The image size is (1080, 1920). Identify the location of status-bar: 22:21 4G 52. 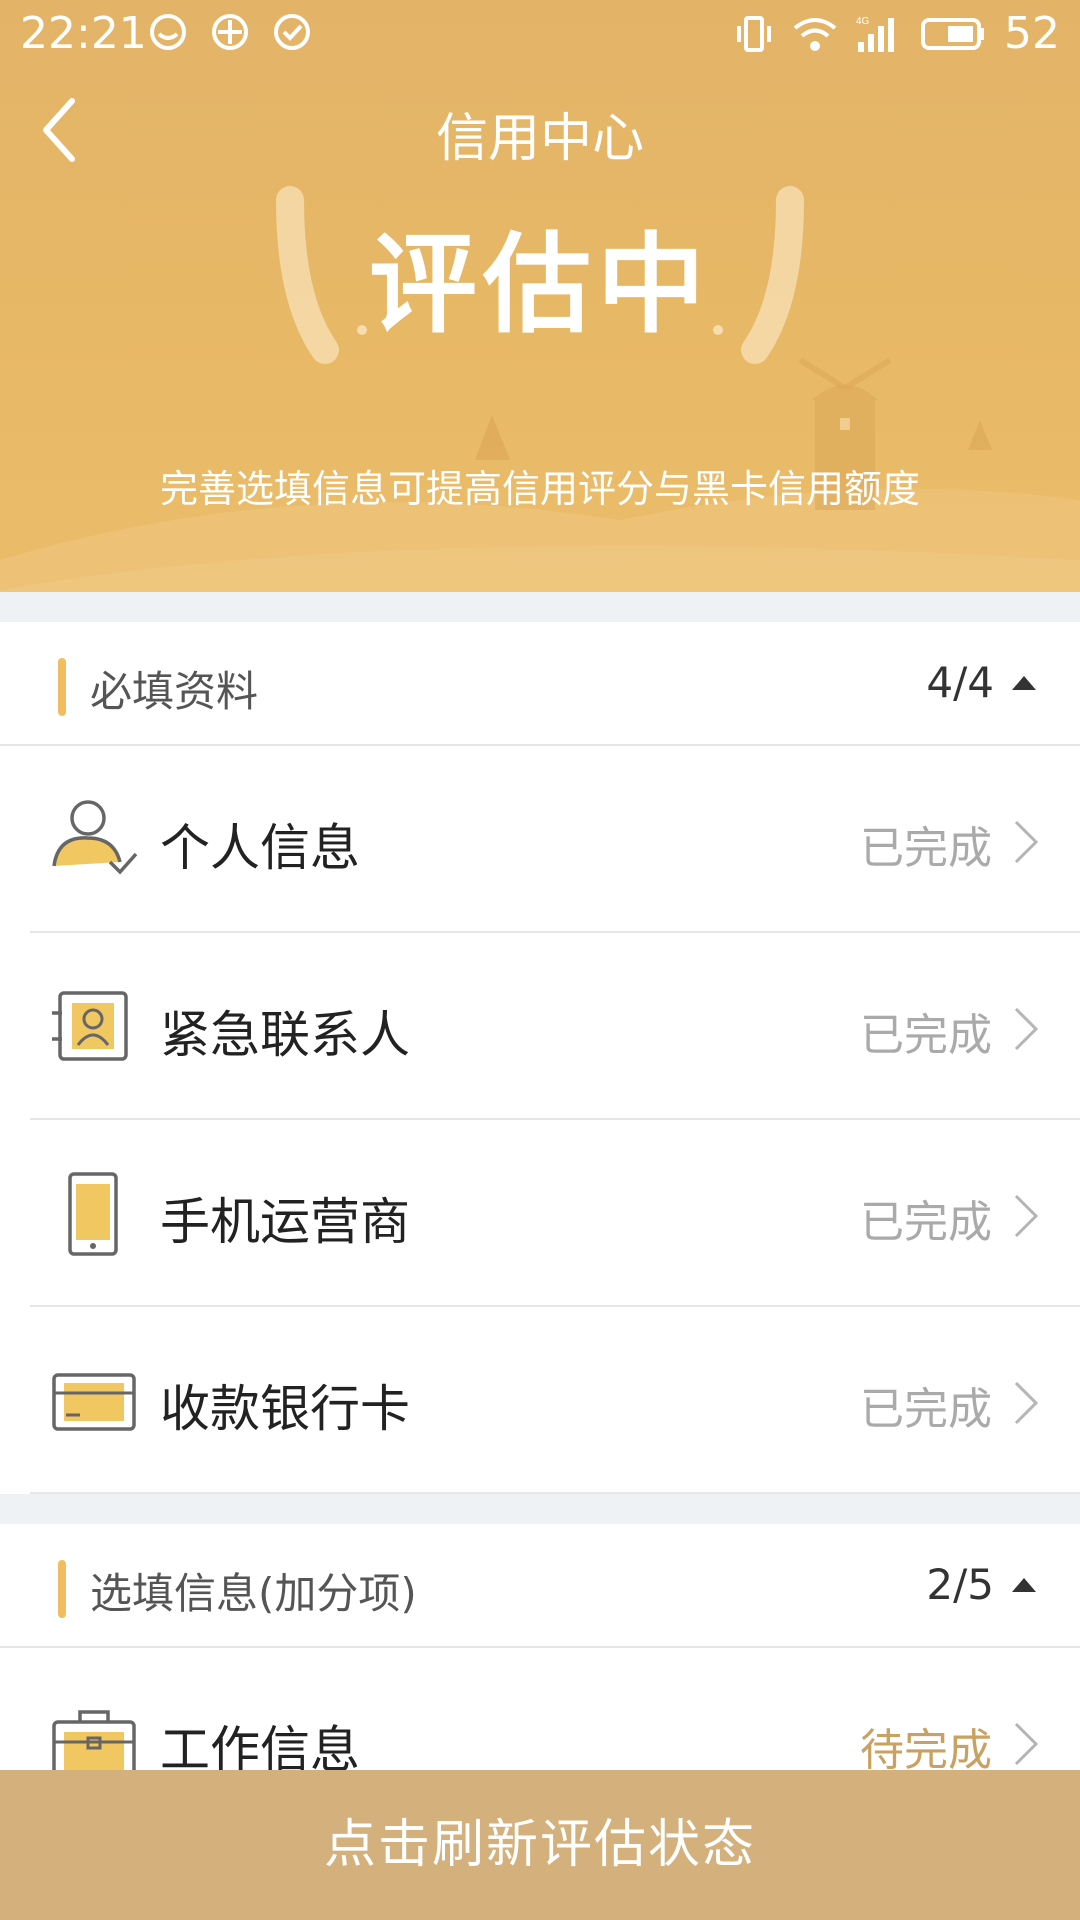
(540, 34).